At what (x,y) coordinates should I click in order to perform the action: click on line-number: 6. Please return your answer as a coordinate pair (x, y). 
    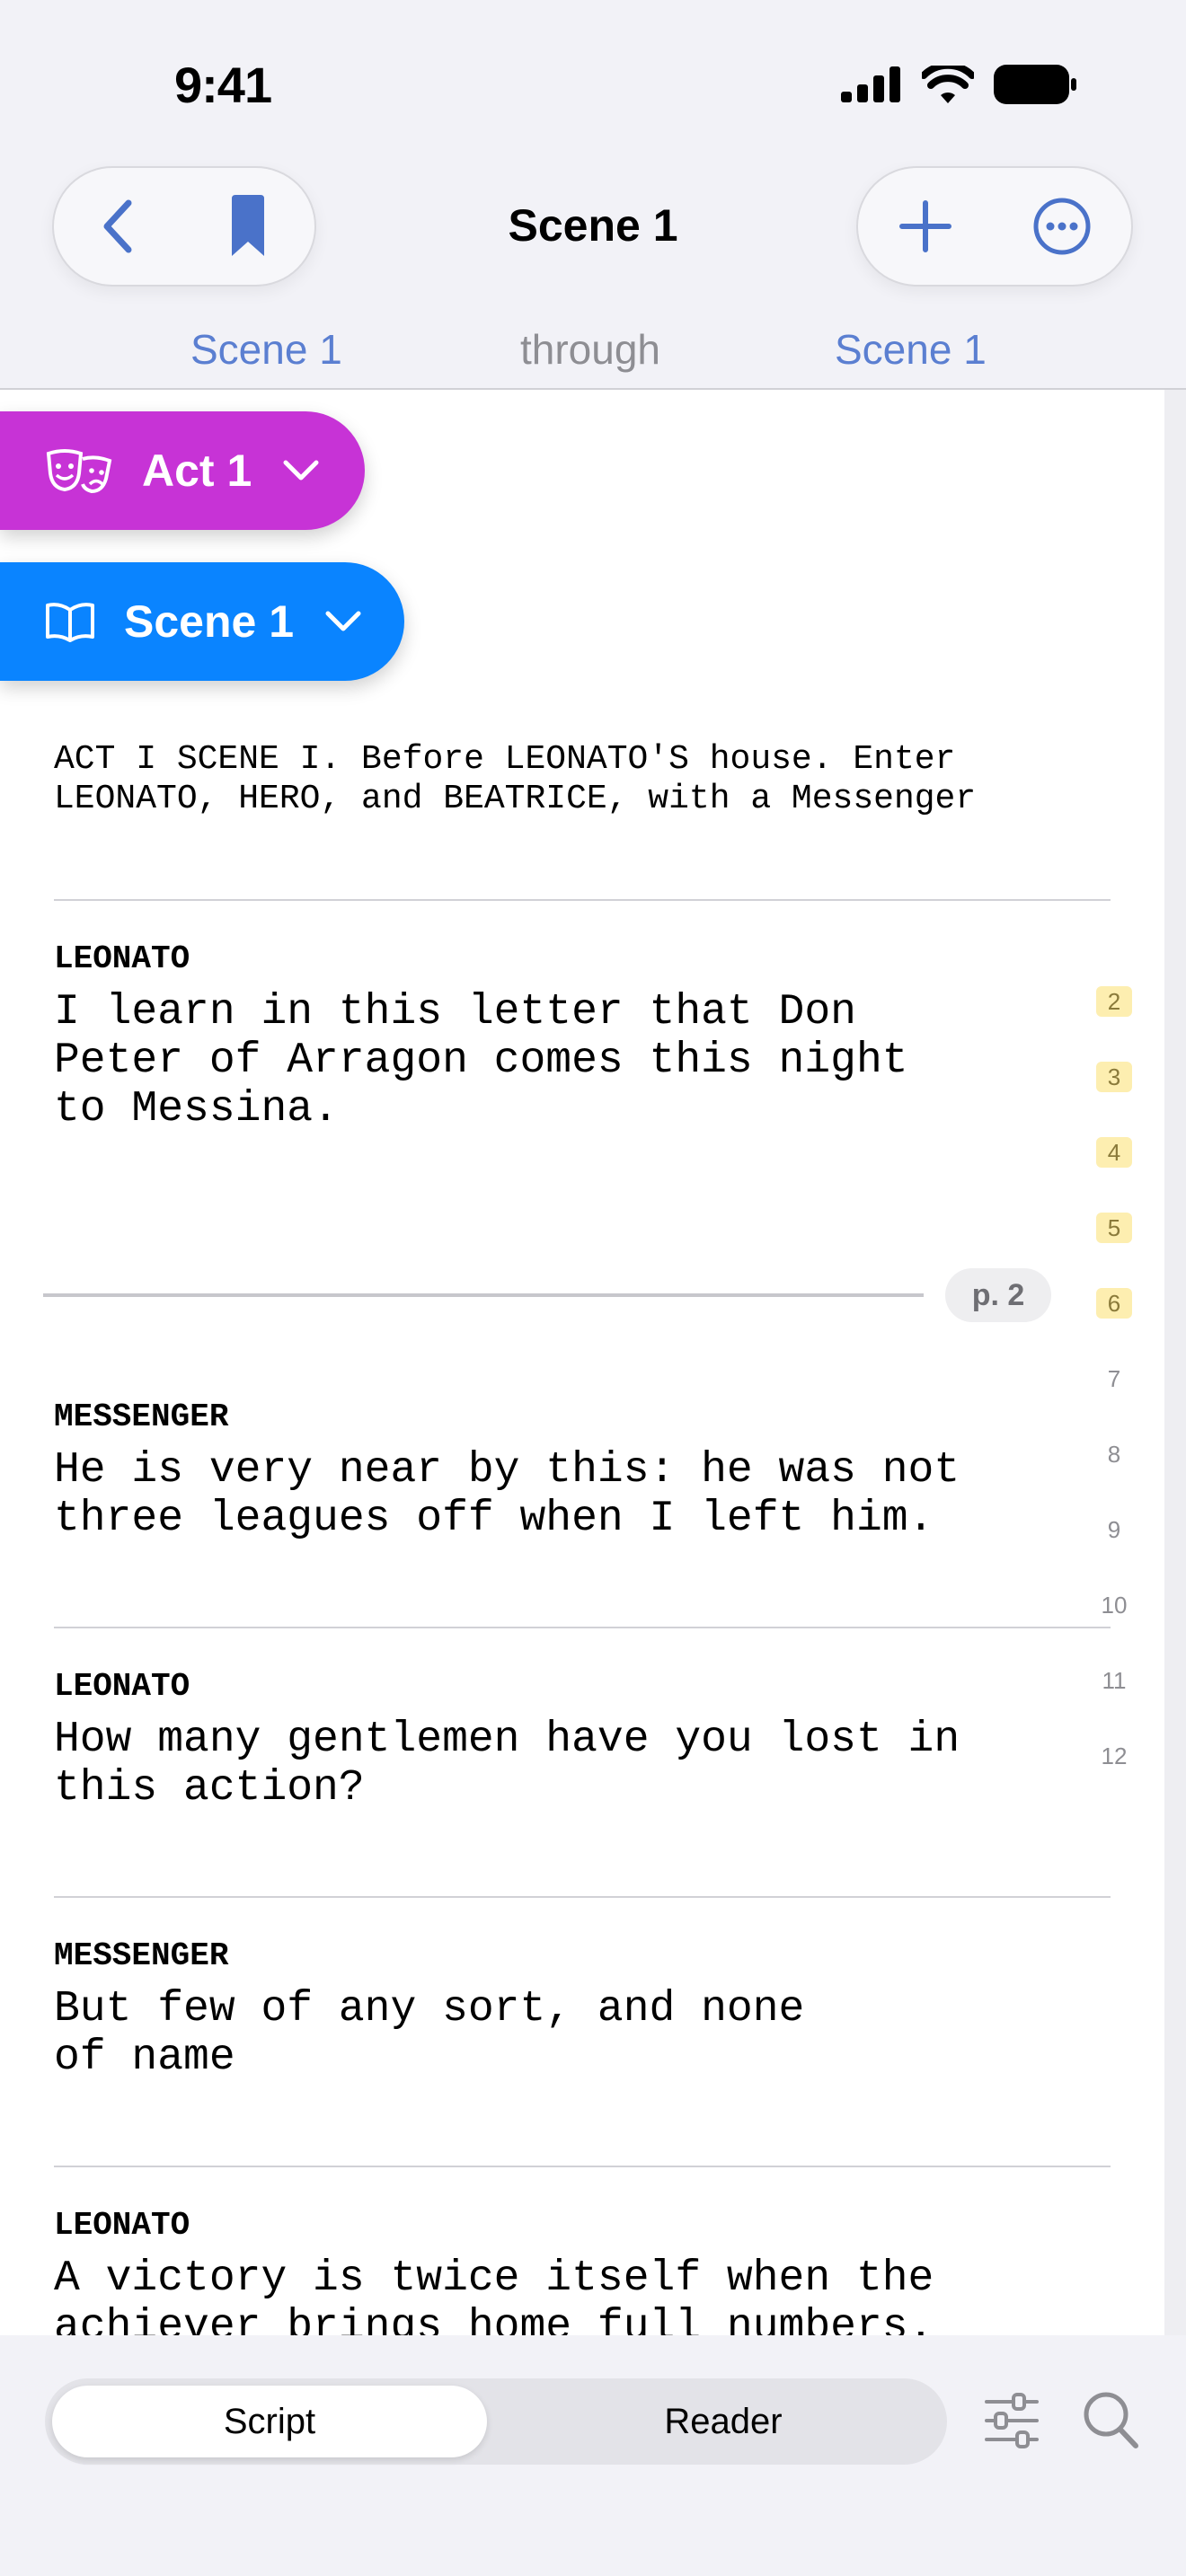
    Looking at the image, I should click on (1114, 1303).